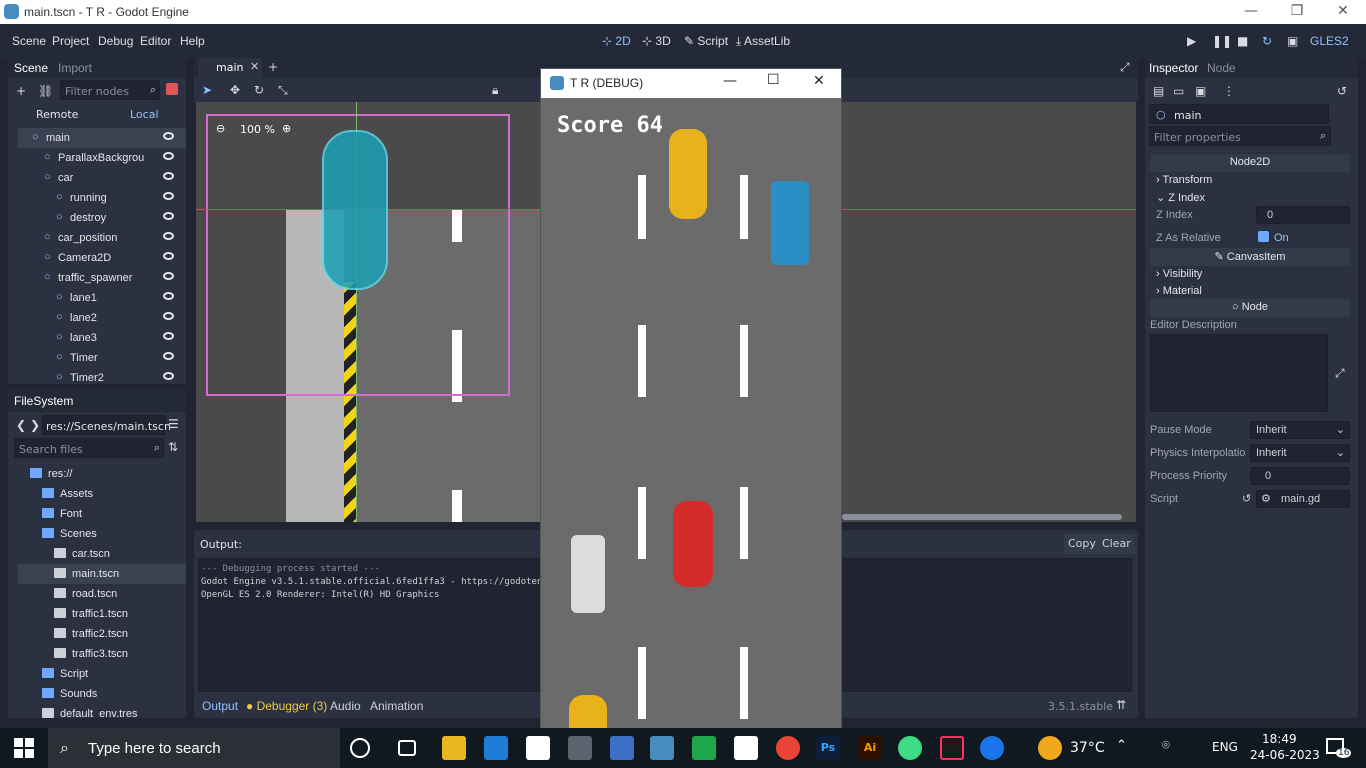 Image resolution: width=1366 pixels, height=768 pixels. Describe the element at coordinates (407, 748) in the screenshot. I see `task-view-icon` at that location.